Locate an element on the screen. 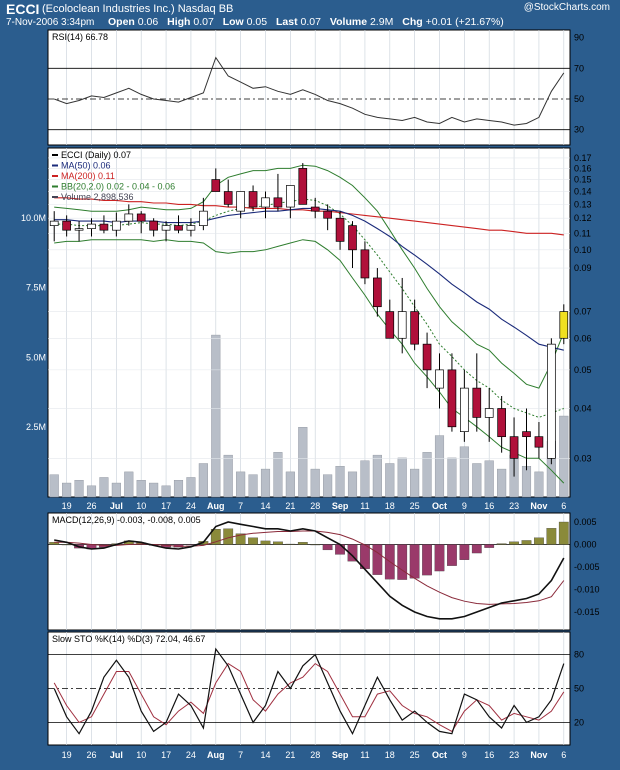 The height and width of the screenshot is (770, 620). price-tick-label: 0.13 is located at coordinates (583, 204).